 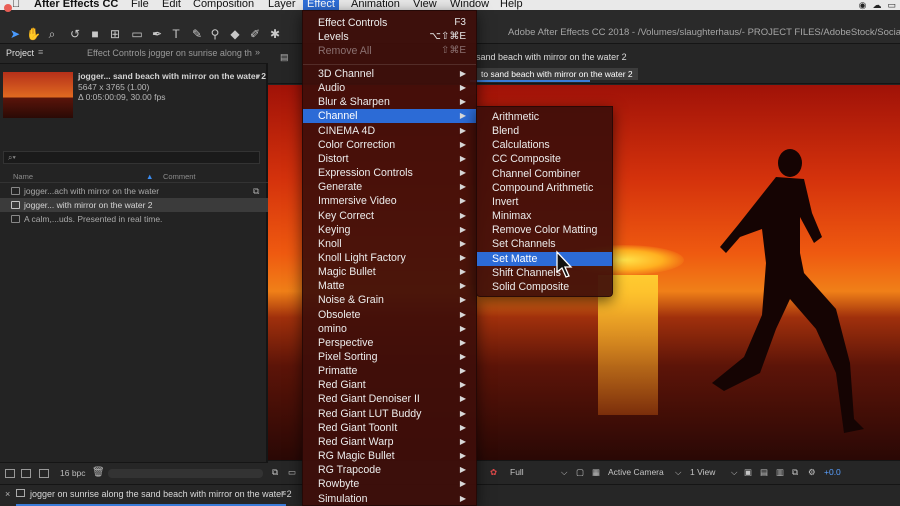 What do you see at coordinates (389, 258) in the screenshot?
I see `menu-item-knoll-light-factory: Knoll Light Factory ▶` at bounding box center [389, 258].